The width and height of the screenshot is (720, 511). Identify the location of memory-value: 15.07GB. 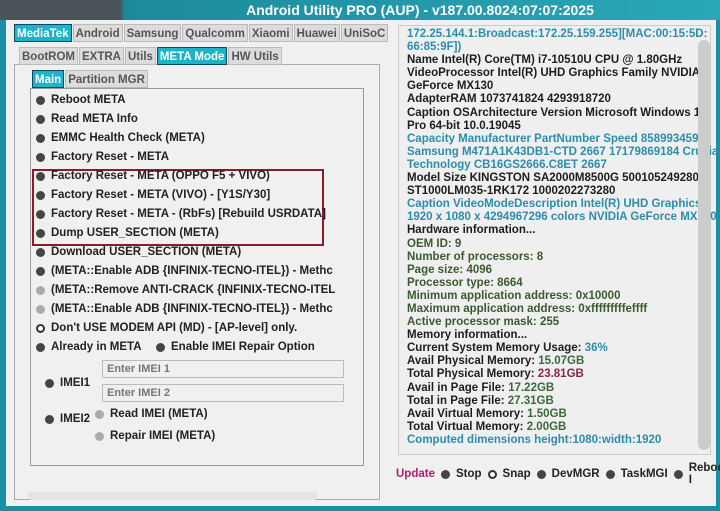
(561, 361).